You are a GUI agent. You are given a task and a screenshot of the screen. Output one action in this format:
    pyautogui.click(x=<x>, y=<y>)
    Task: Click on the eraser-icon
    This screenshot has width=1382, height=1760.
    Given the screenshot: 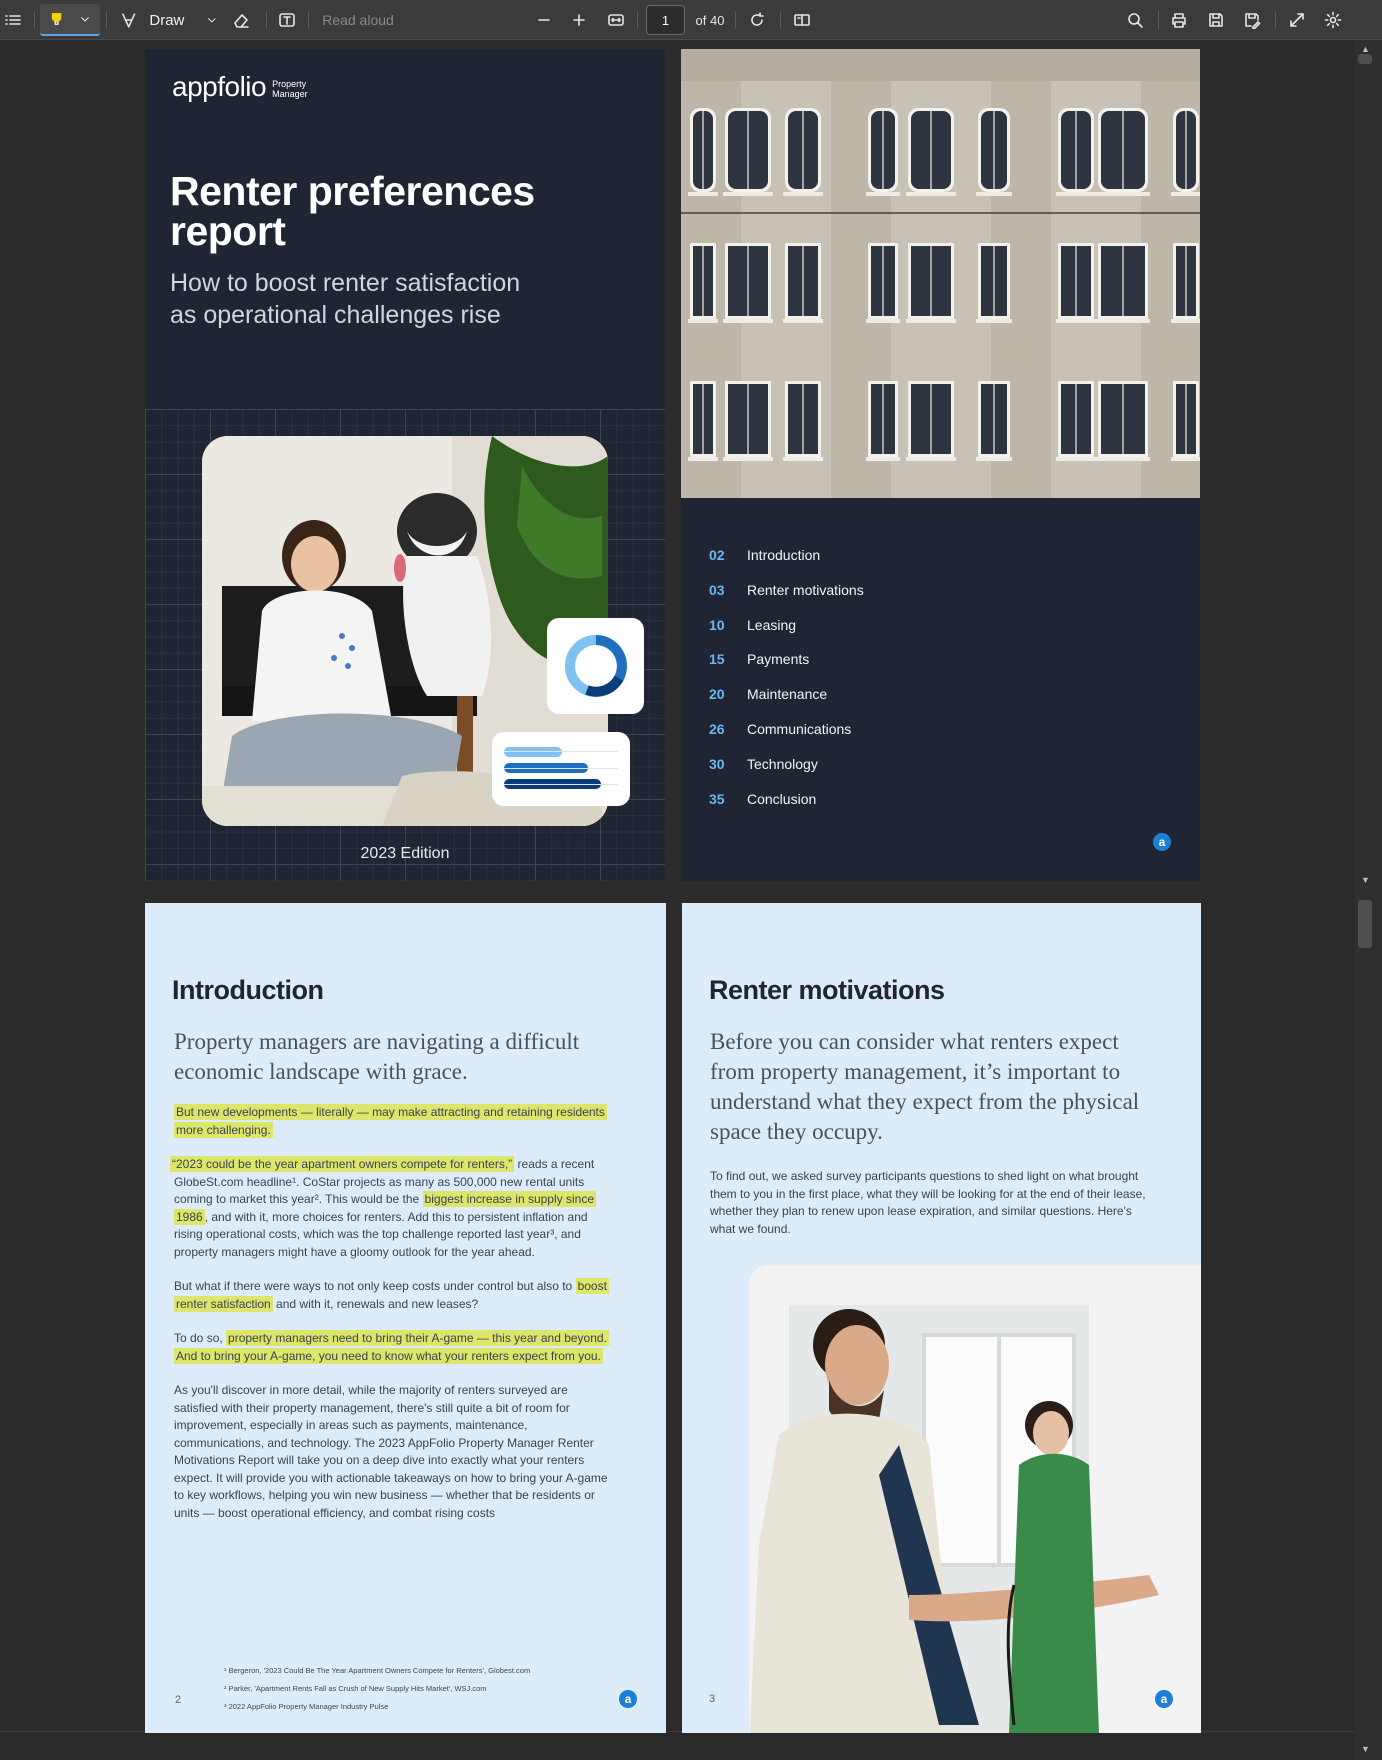 What is the action you would take?
    pyautogui.click(x=241, y=21)
    